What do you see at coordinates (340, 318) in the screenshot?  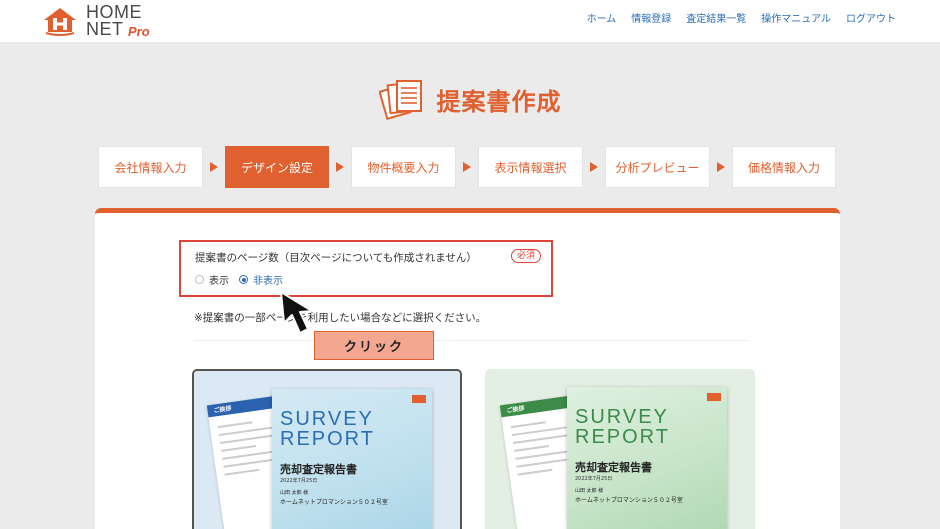 I see `usage-note: ※提案書の一部ページを利用したい場合などに選択ください。` at bounding box center [340, 318].